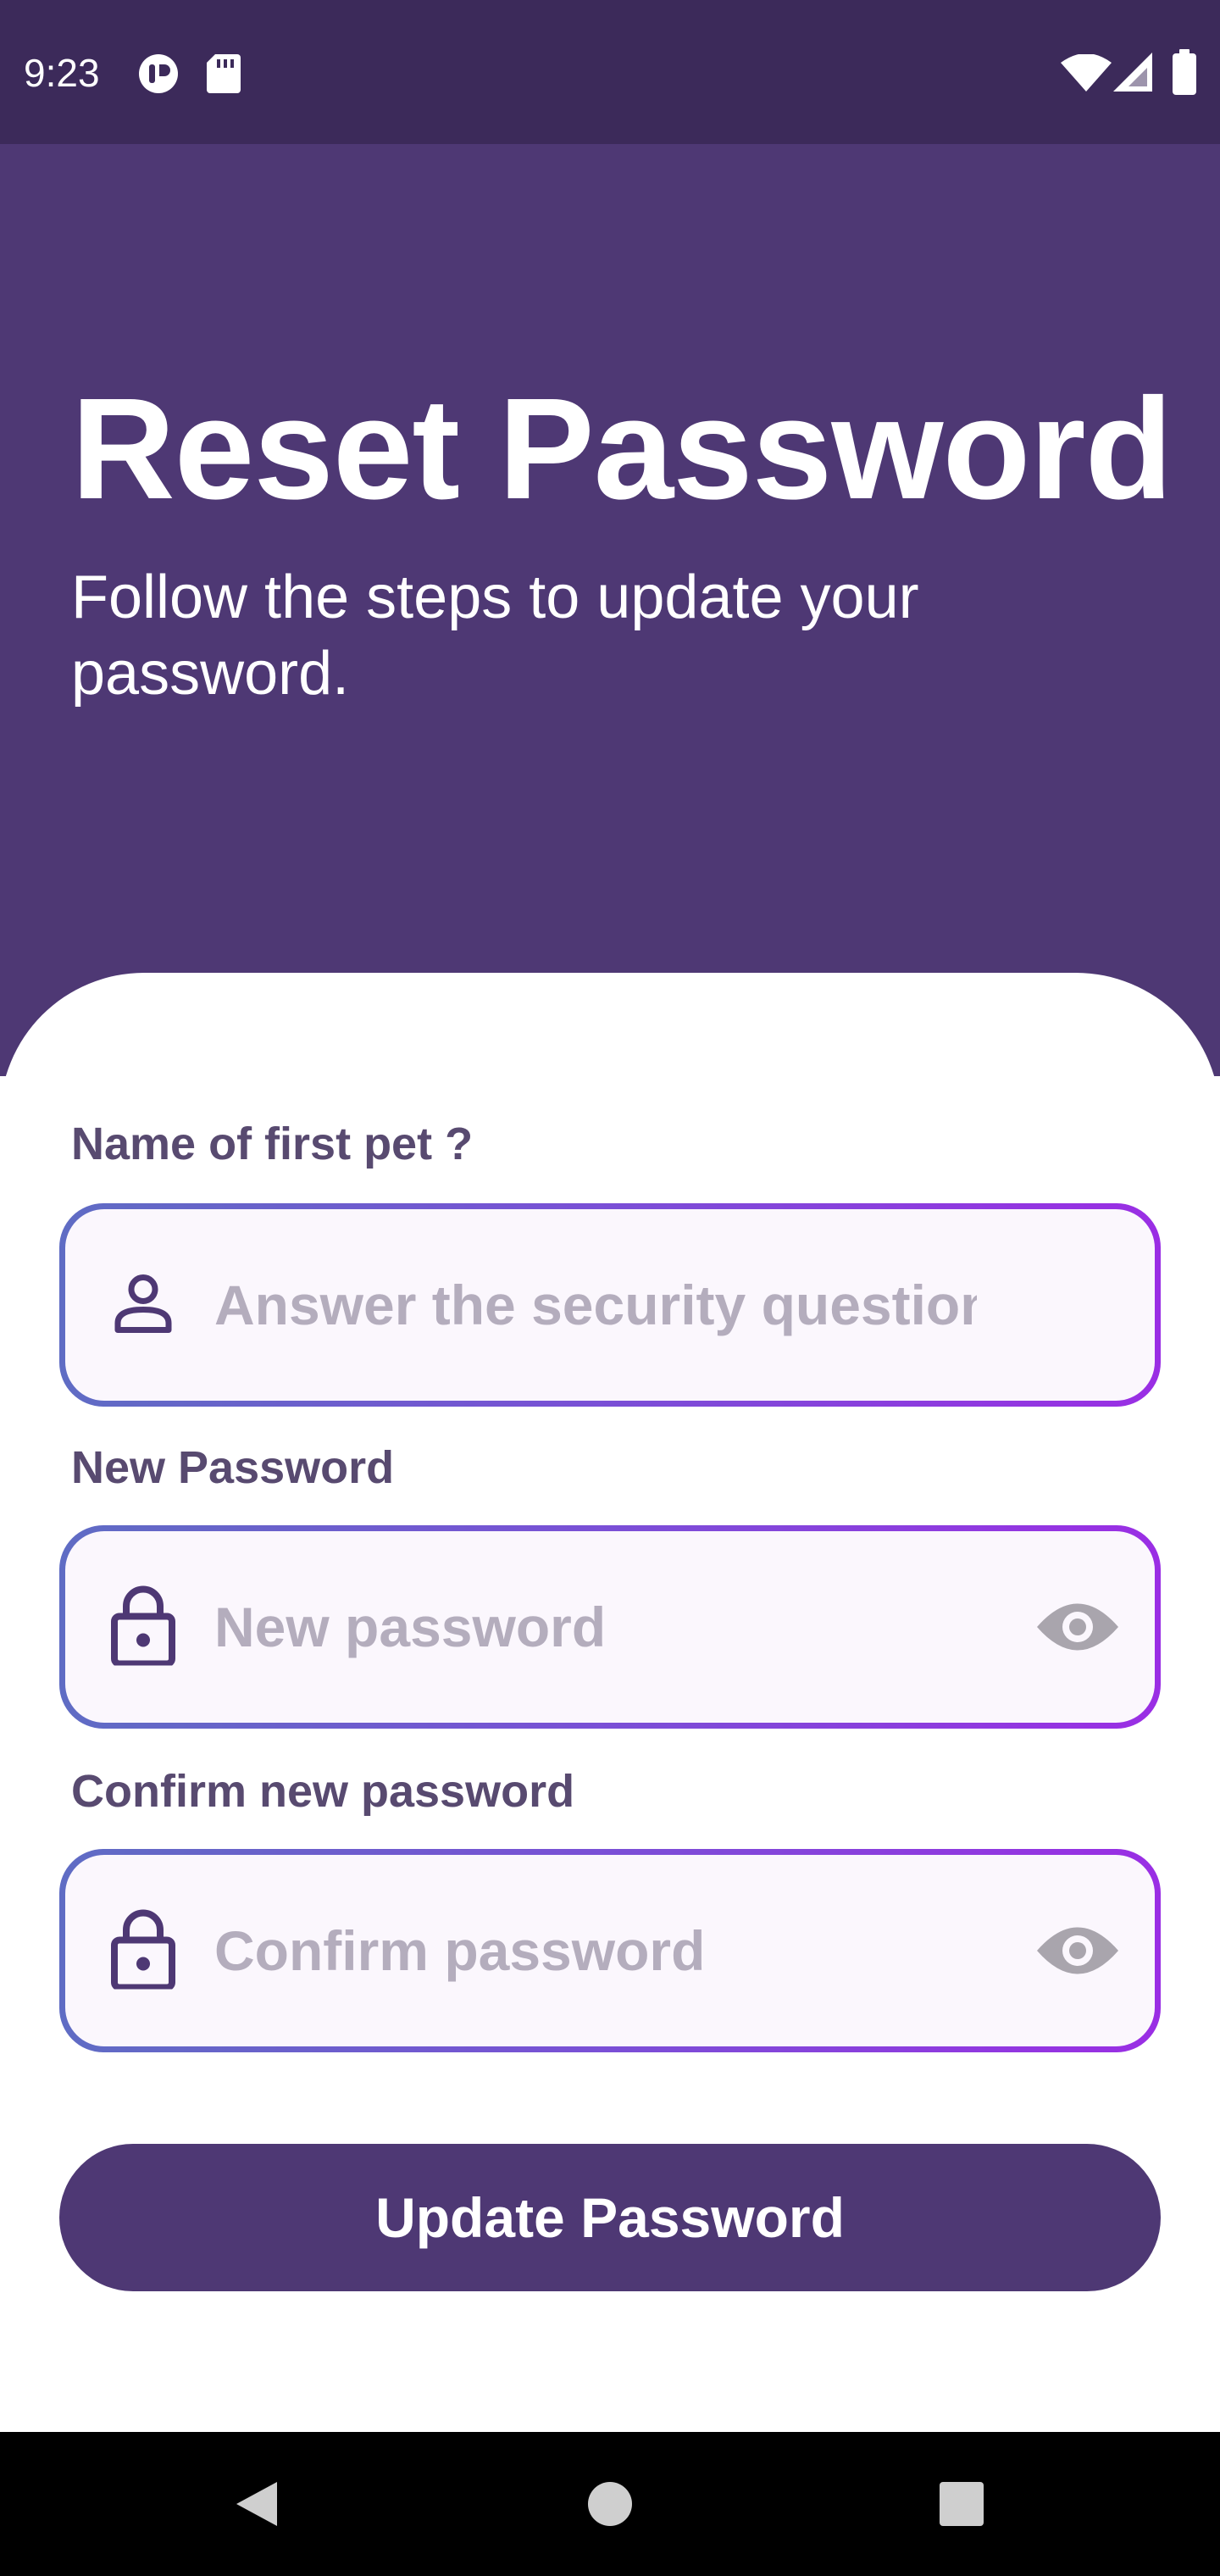 This screenshot has height=2576, width=1220. What do you see at coordinates (595, 1627) in the screenshot?
I see `new-password-input` at bounding box center [595, 1627].